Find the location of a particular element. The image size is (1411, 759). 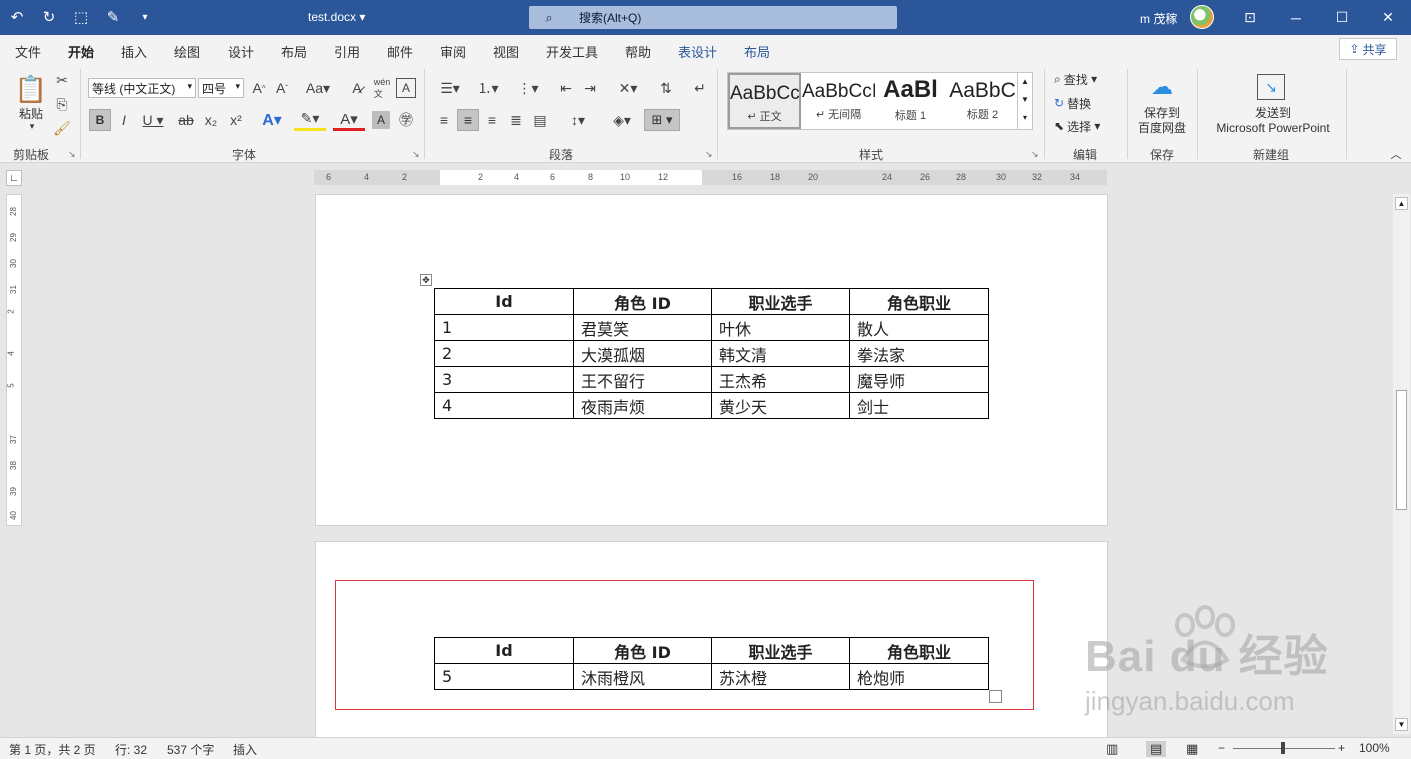

tab-developer: 开发工具 is located at coordinates (572, 51).